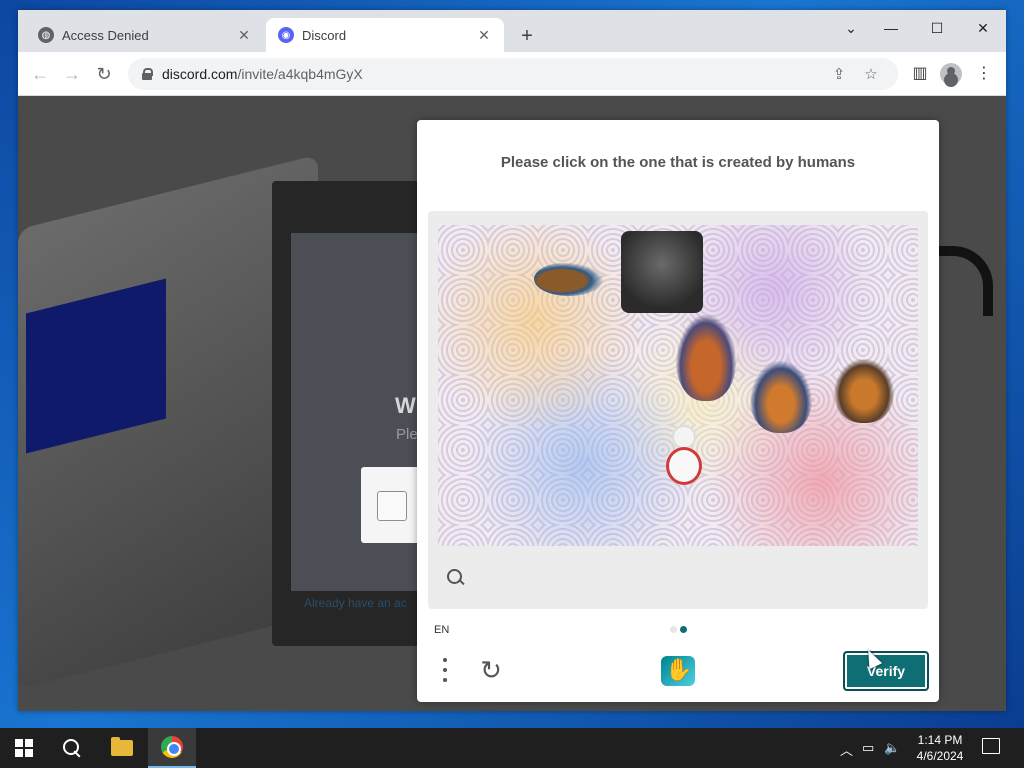 Image resolution: width=1024 pixels, height=768 pixels. What do you see at coordinates (983, 28) in the screenshot?
I see `close-window-button: ✕` at bounding box center [983, 28].